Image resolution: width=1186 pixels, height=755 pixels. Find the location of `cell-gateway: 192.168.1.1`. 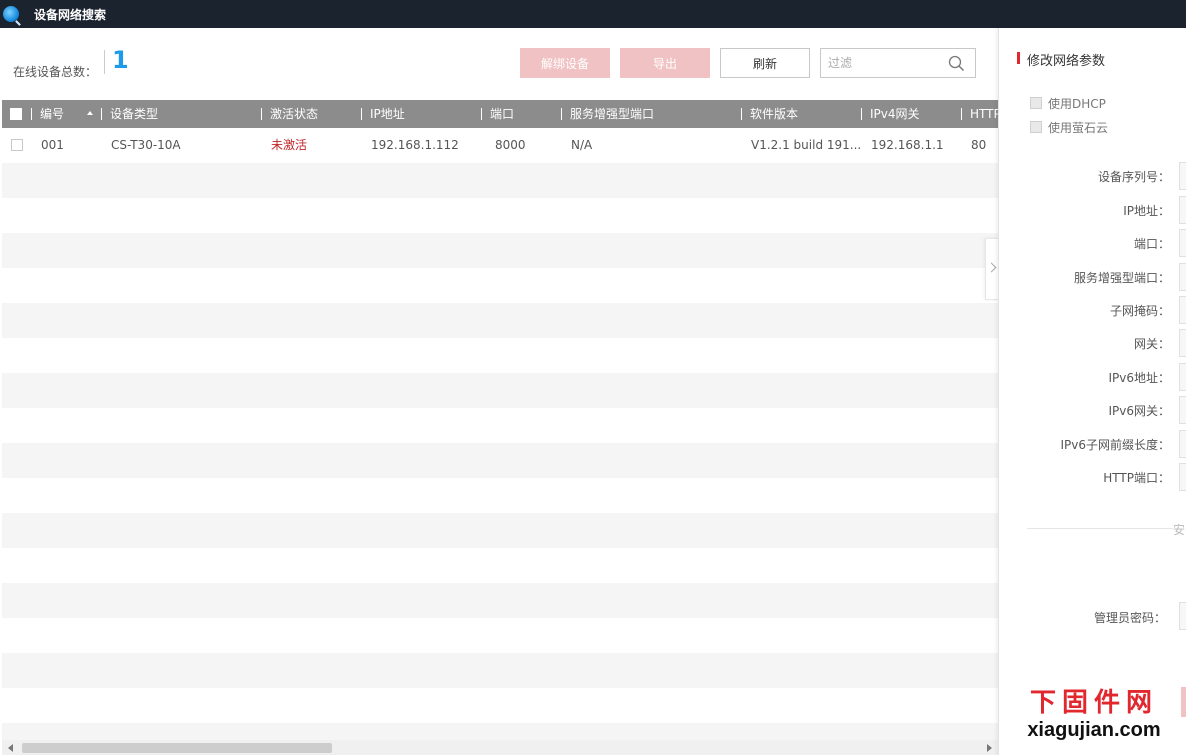

cell-gateway: 192.168.1.1 is located at coordinates (907, 145).